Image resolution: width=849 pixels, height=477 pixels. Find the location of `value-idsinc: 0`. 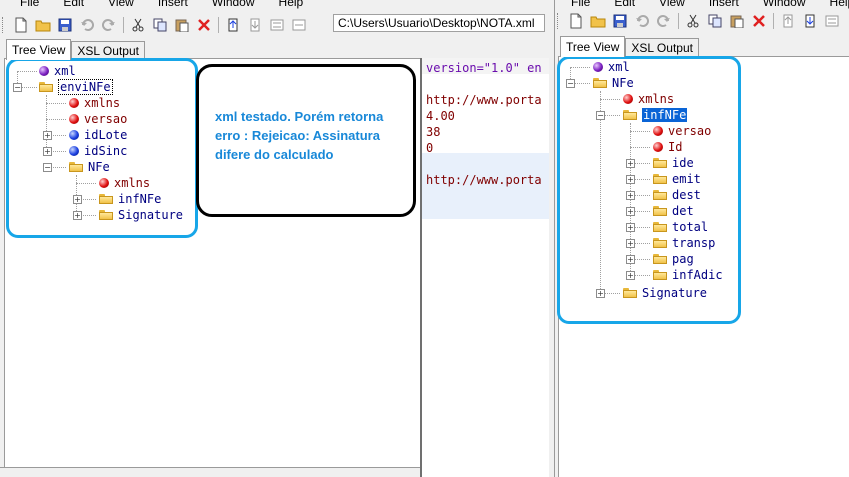

value-idsinc: 0 is located at coordinates (430, 148).